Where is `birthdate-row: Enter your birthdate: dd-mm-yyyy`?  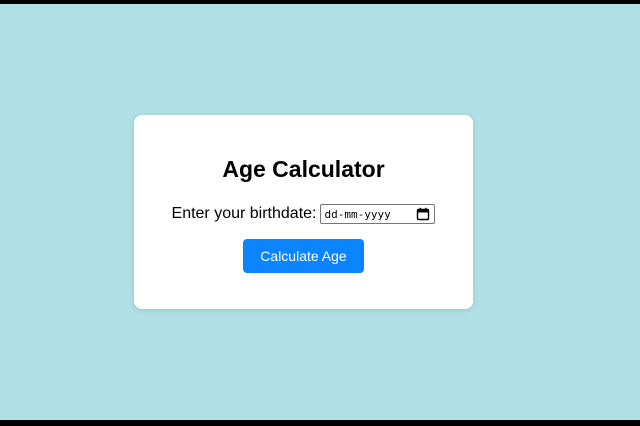
birthdate-row: Enter your birthdate: dd-mm-yyyy is located at coordinates (303, 214).